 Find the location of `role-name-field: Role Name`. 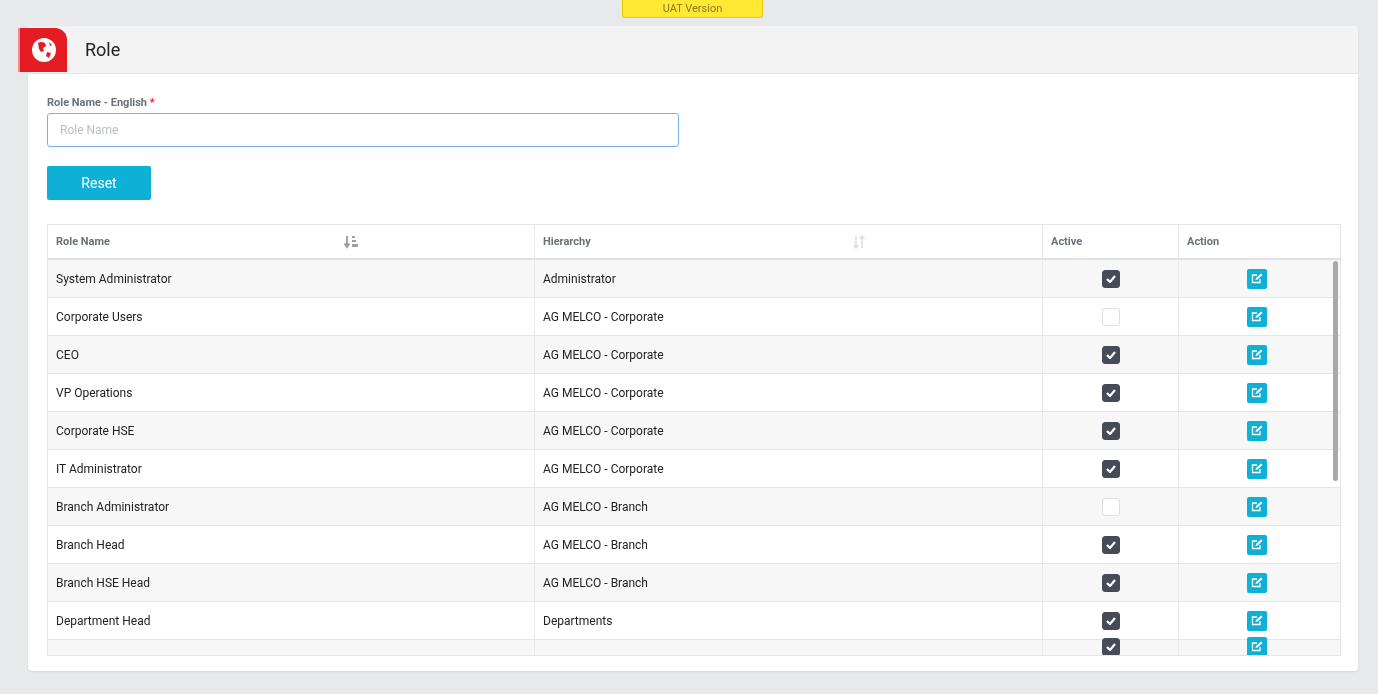

role-name-field: Role Name is located at coordinates (363, 130).